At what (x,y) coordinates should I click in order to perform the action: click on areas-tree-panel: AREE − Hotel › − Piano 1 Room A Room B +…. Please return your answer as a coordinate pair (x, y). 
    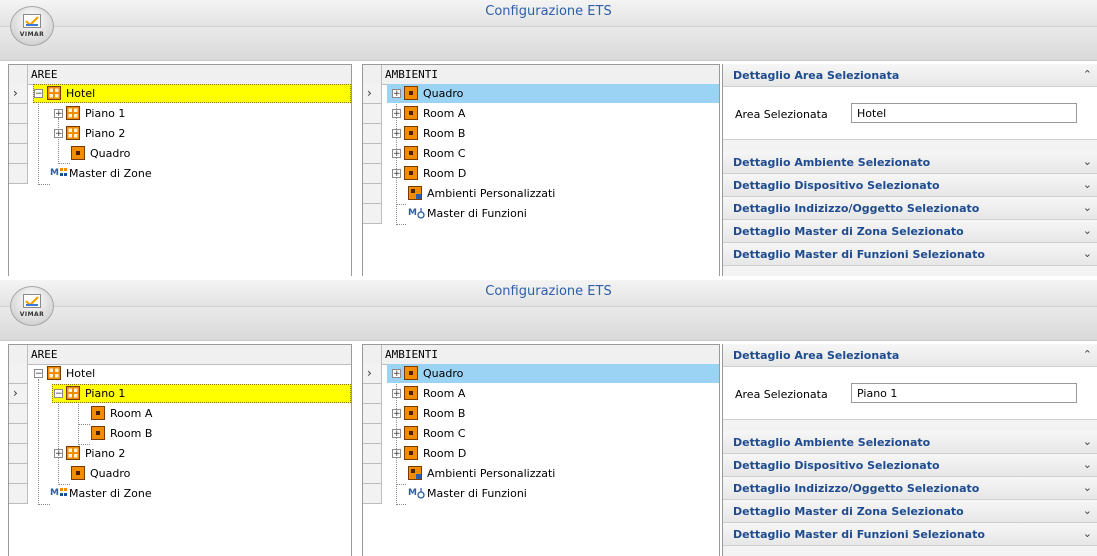
    Looking at the image, I should click on (180, 450).